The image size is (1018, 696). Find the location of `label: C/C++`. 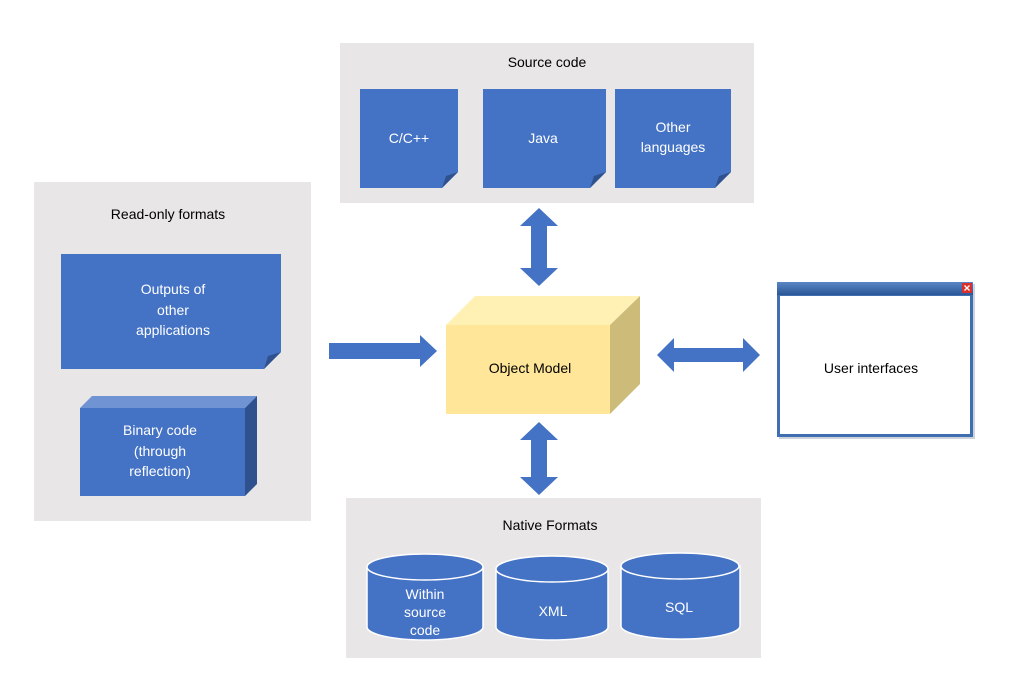

label: C/C++ is located at coordinates (409, 138).